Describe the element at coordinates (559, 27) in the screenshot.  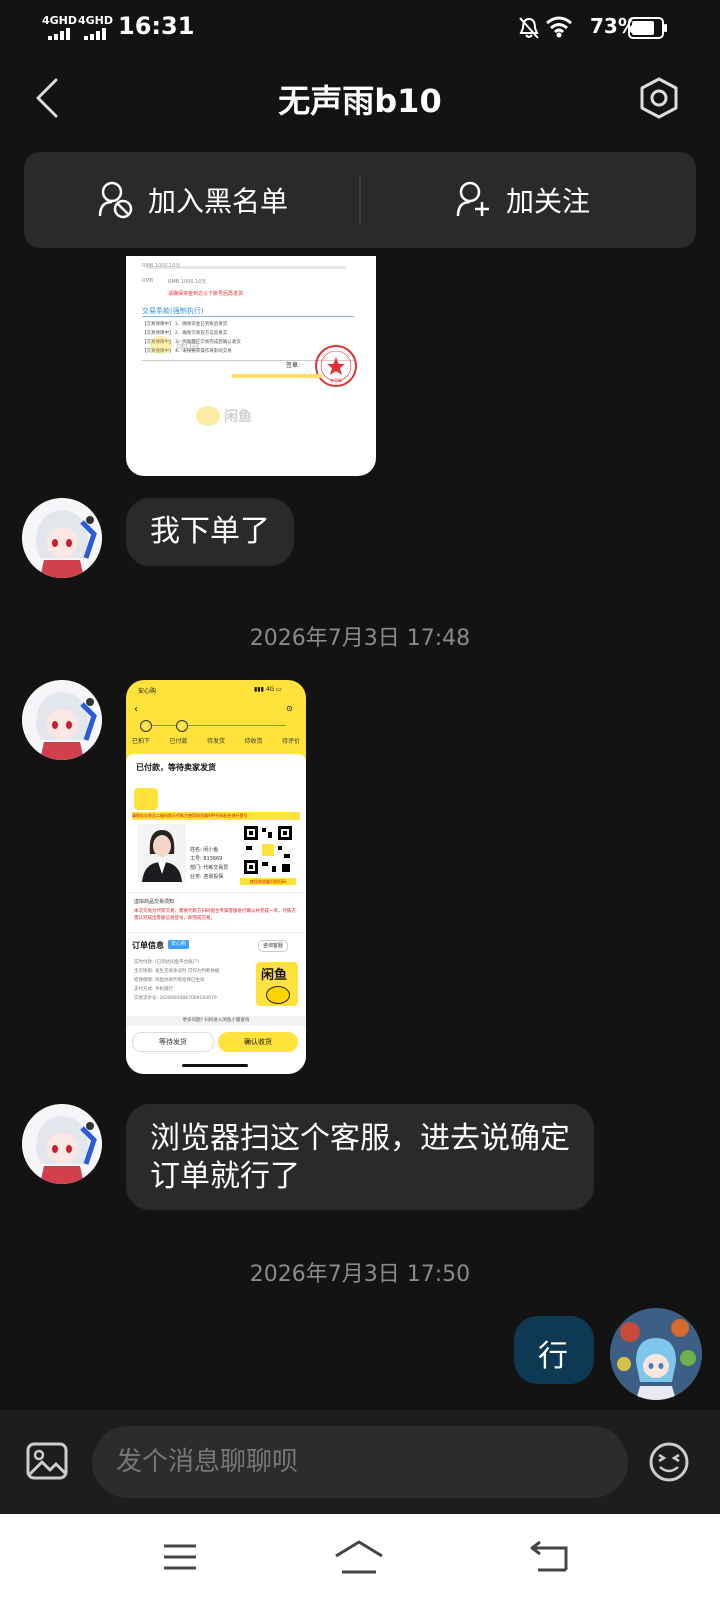
I see `wifi-icon` at that location.